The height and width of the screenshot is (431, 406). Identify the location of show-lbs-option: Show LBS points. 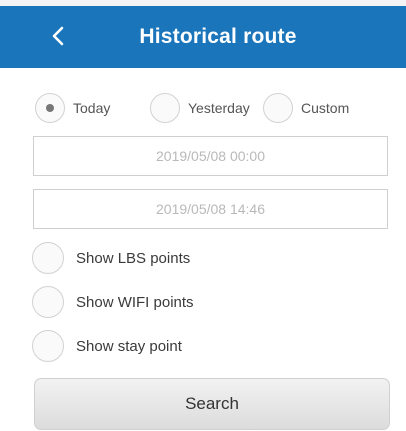
(111, 258).